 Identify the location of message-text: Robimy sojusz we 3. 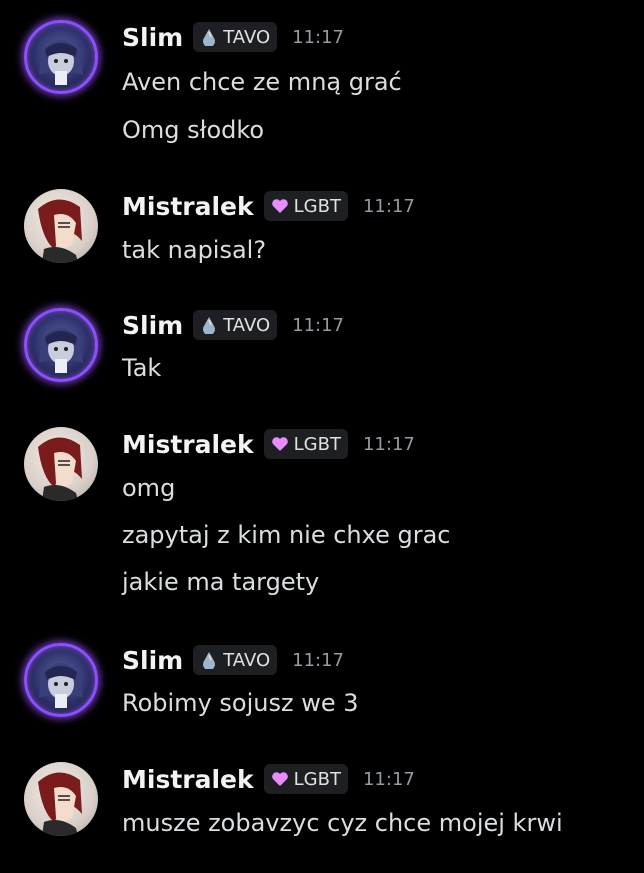
(240, 703).